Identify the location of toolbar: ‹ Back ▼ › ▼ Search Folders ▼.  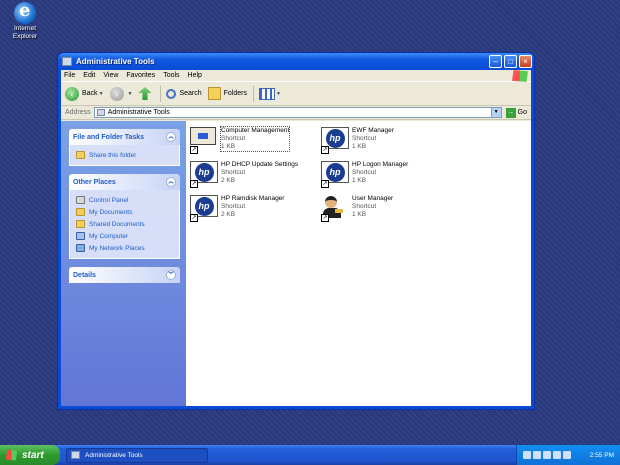
(296, 94).